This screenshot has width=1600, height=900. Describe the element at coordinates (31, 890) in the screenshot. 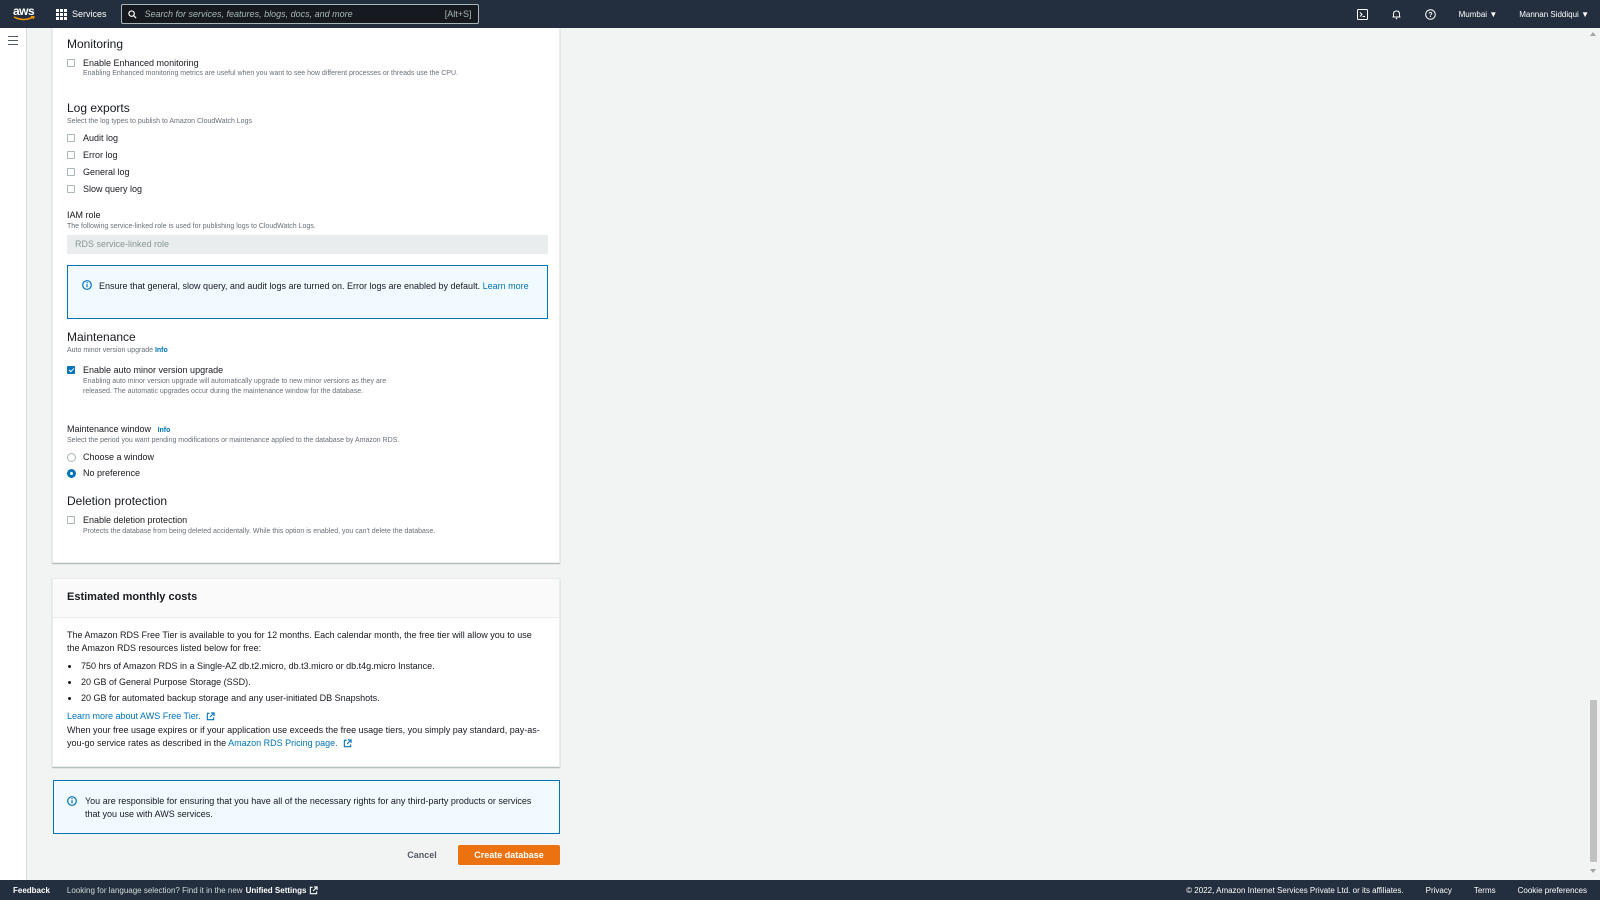

I see `feedback-link: Feedback` at that location.